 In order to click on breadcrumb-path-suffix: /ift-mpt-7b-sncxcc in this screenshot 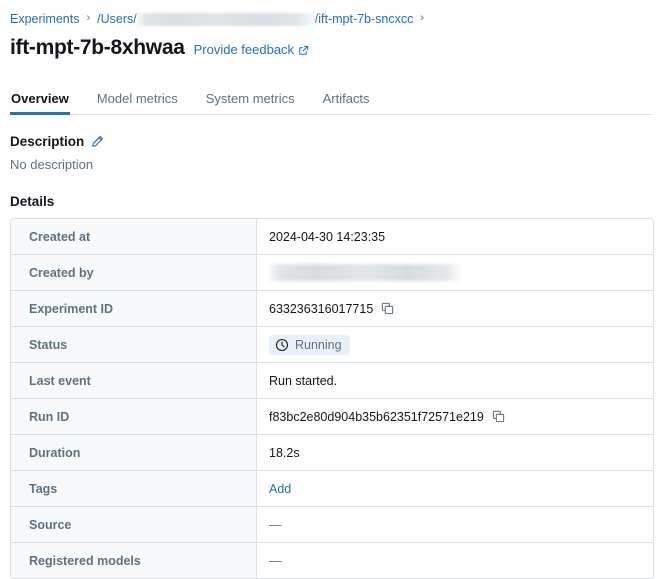, I will do `click(364, 19)`.